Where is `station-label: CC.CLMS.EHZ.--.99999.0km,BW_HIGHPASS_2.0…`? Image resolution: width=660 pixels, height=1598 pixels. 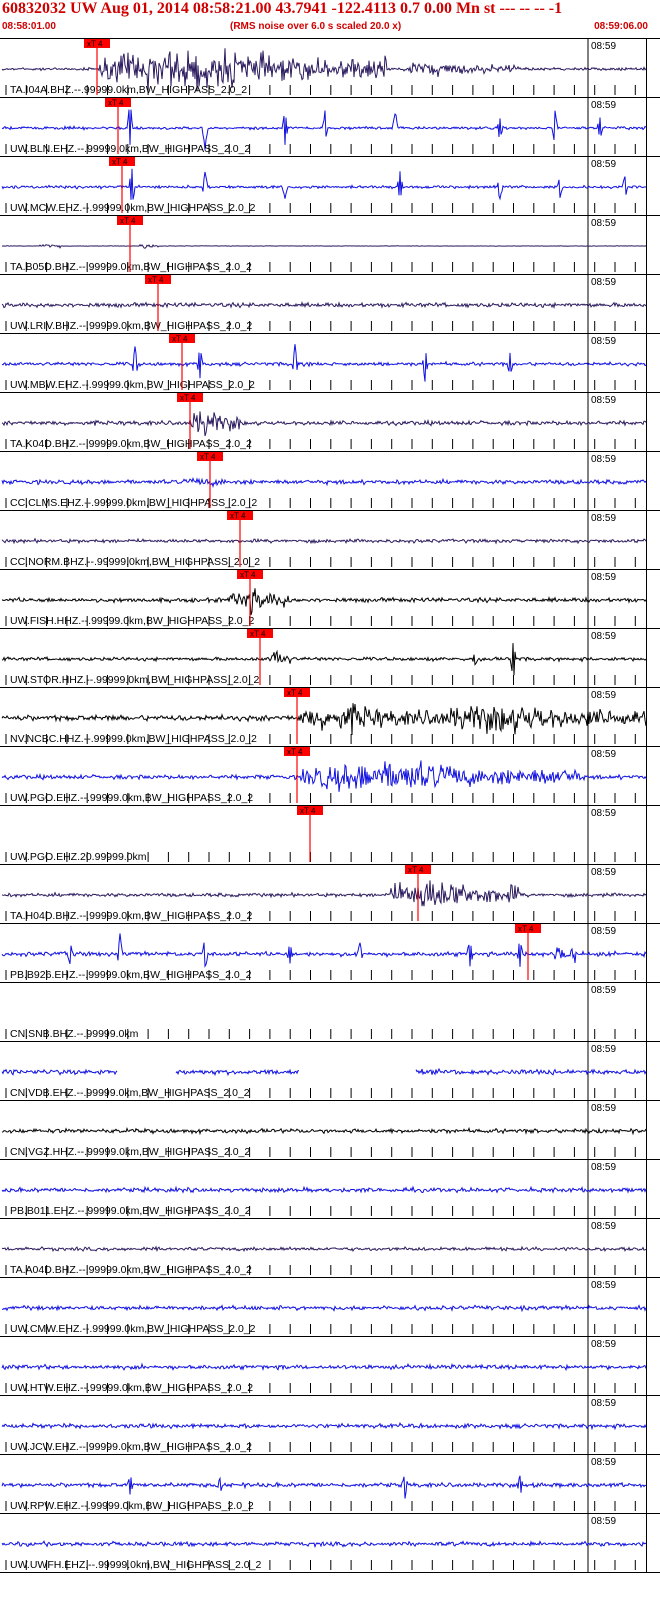 station-label: CC.CLMS.EHZ.--.99999.0km,BW_HIGHPASS_2.0… is located at coordinates (133, 503).